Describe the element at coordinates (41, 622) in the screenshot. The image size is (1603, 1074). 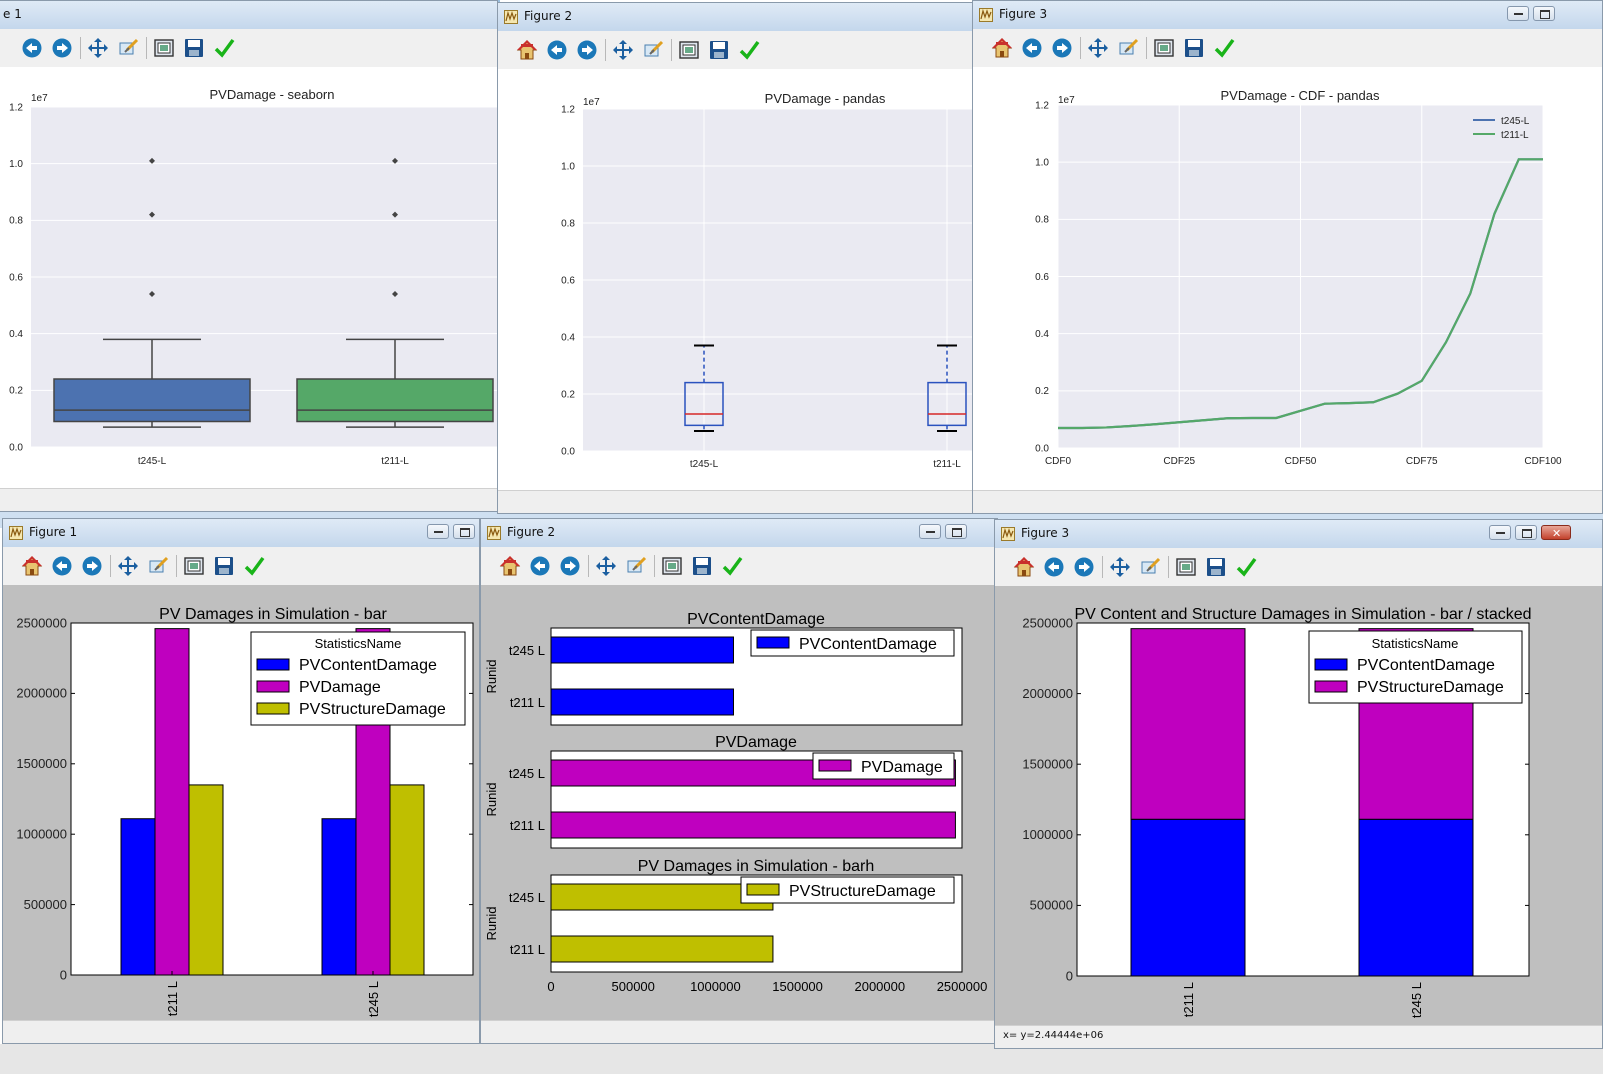
I see `y-tick-label: 2500000` at that location.